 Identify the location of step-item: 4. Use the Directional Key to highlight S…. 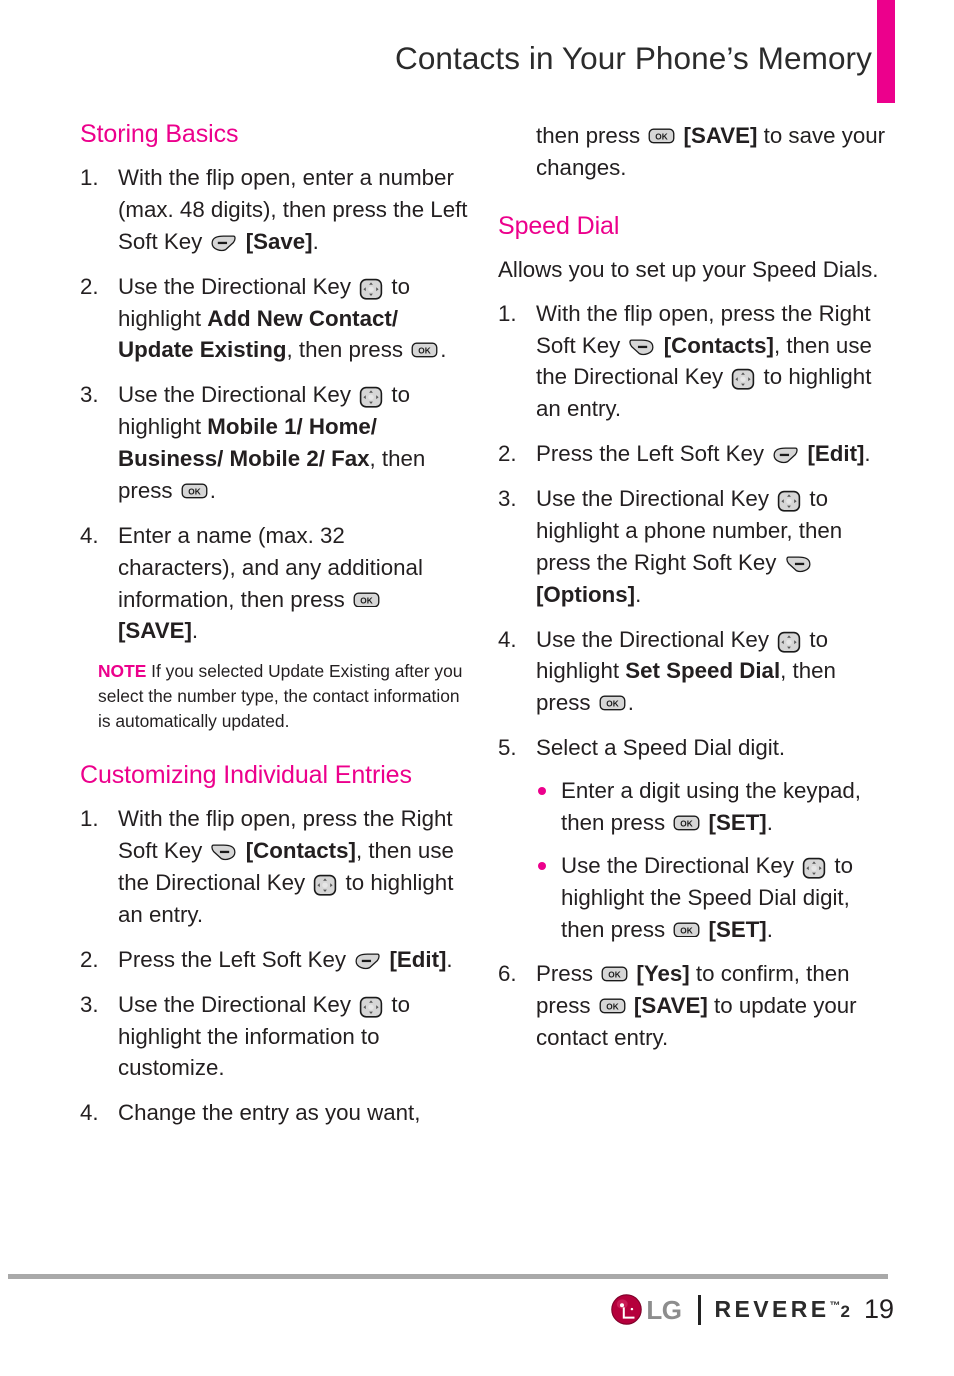
(693, 672).